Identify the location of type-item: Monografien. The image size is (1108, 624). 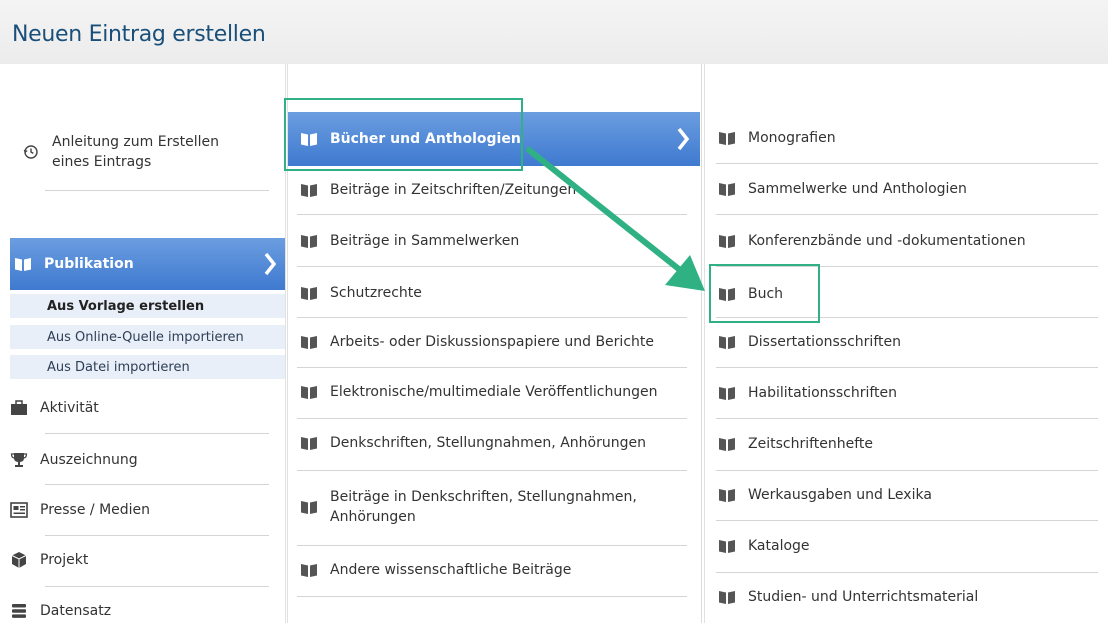
(908, 138).